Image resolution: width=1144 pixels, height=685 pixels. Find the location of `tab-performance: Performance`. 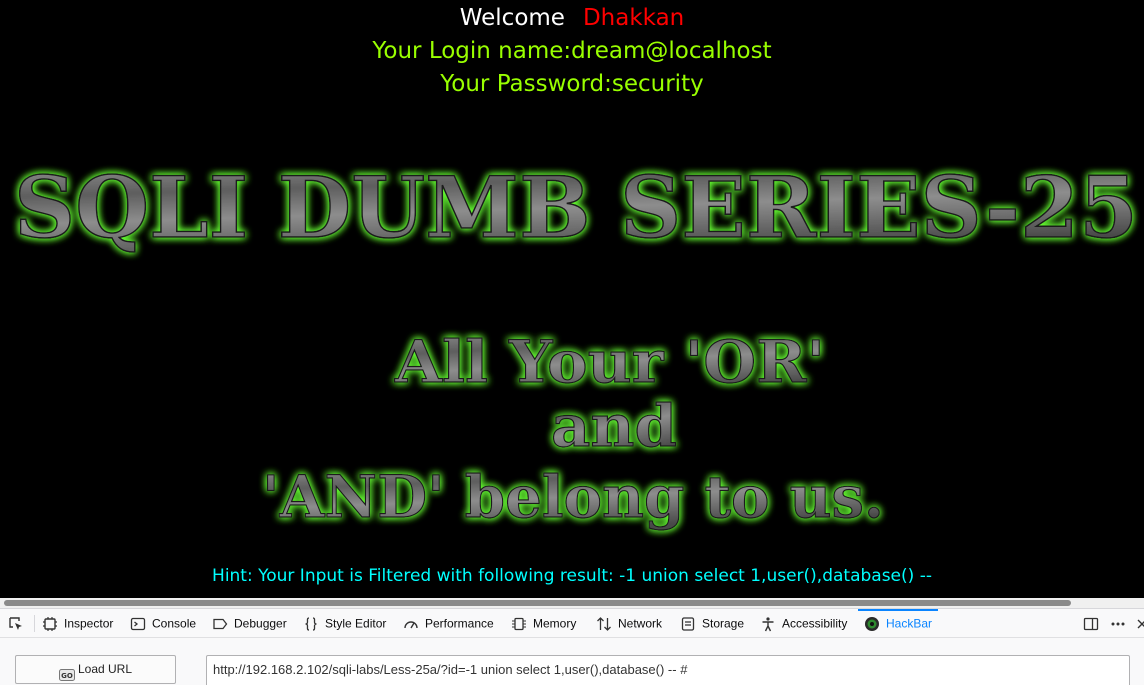

tab-performance: Performance is located at coordinates (448, 623).